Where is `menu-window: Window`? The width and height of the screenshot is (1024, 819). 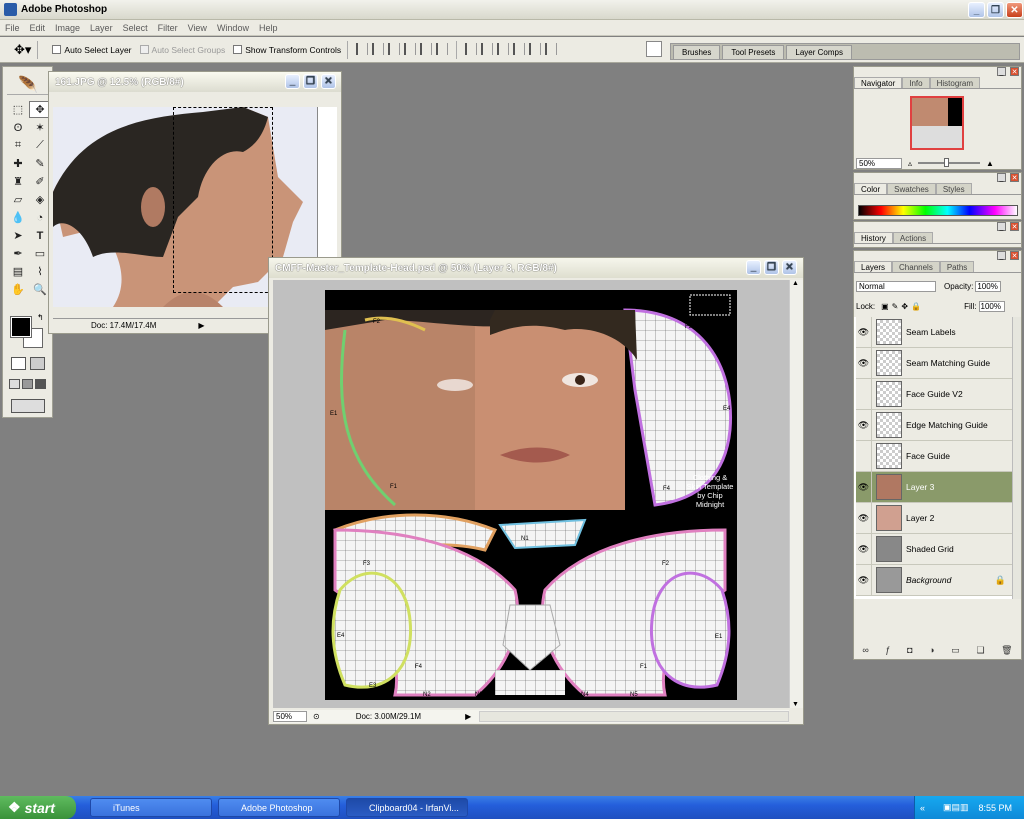 menu-window: Window is located at coordinates (233, 28).